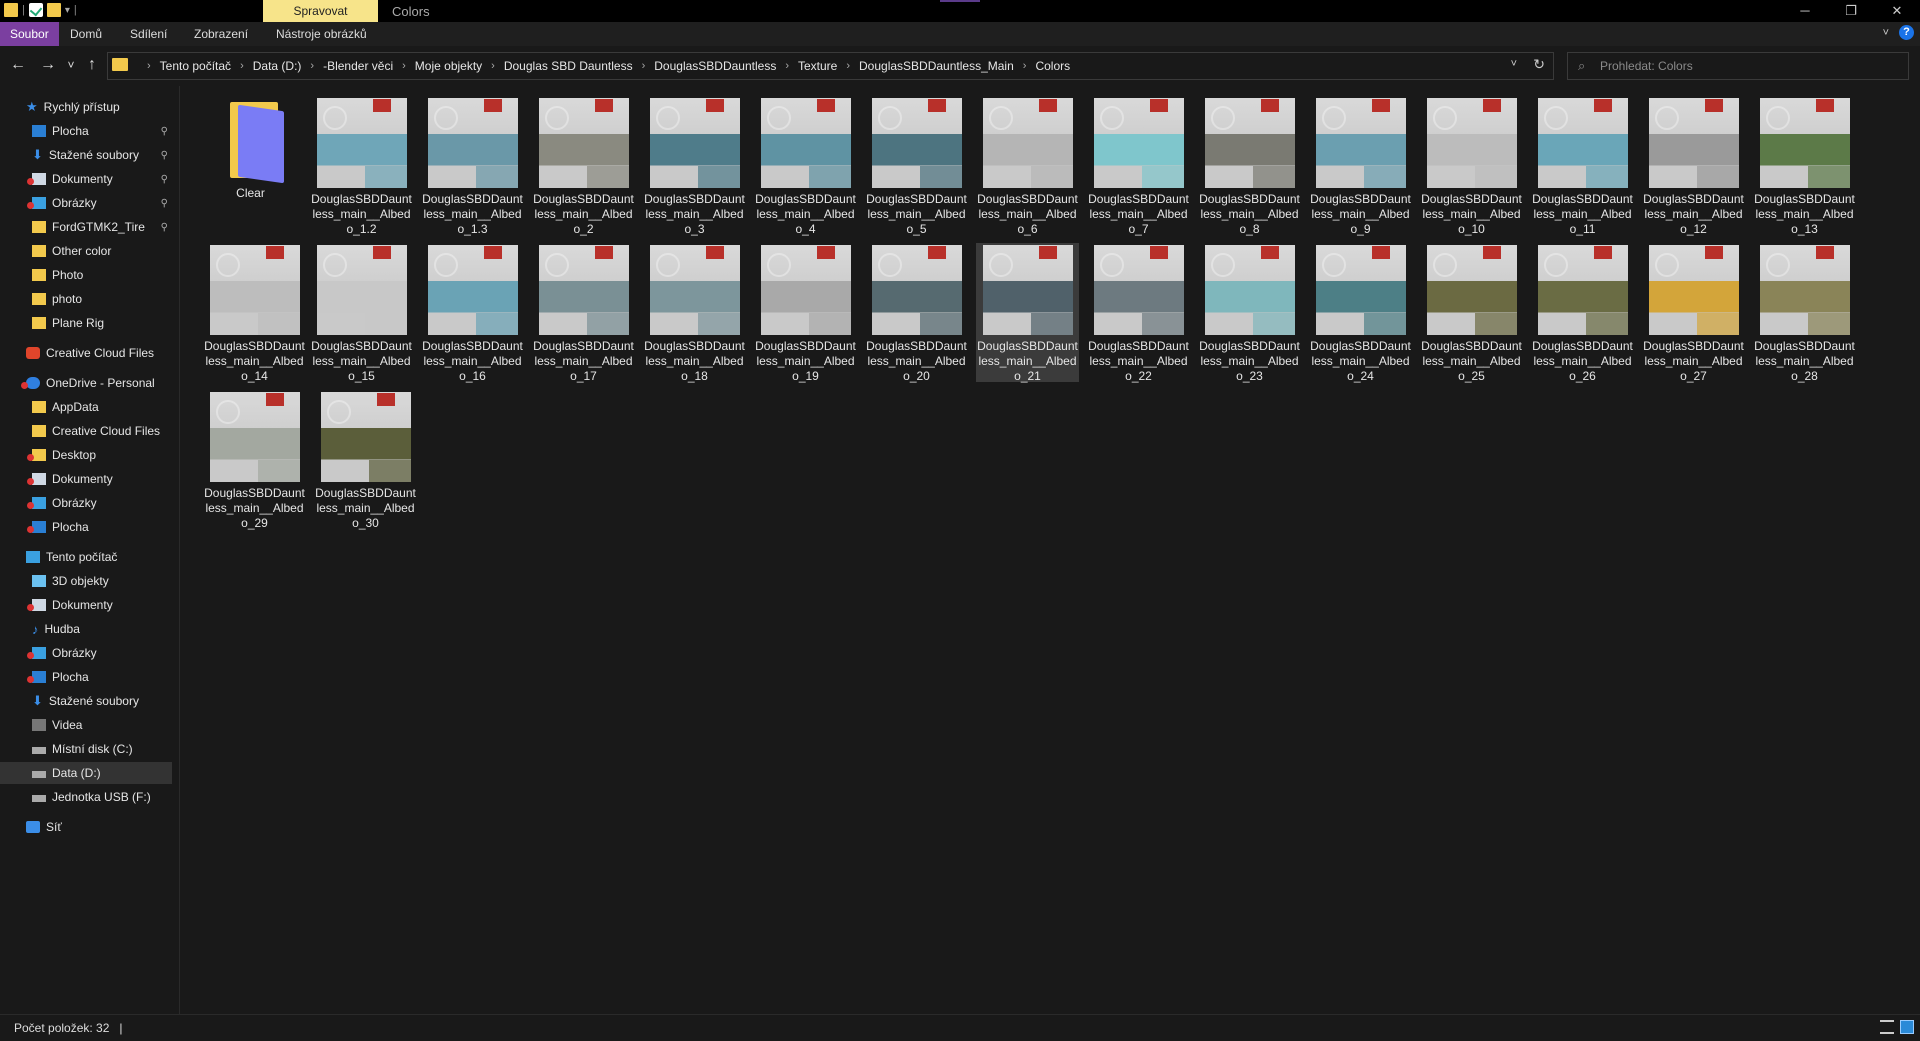 The width and height of the screenshot is (1920, 1041). Describe the element at coordinates (250, 165) in the screenshot. I see `folder-item: Clear` at that location.